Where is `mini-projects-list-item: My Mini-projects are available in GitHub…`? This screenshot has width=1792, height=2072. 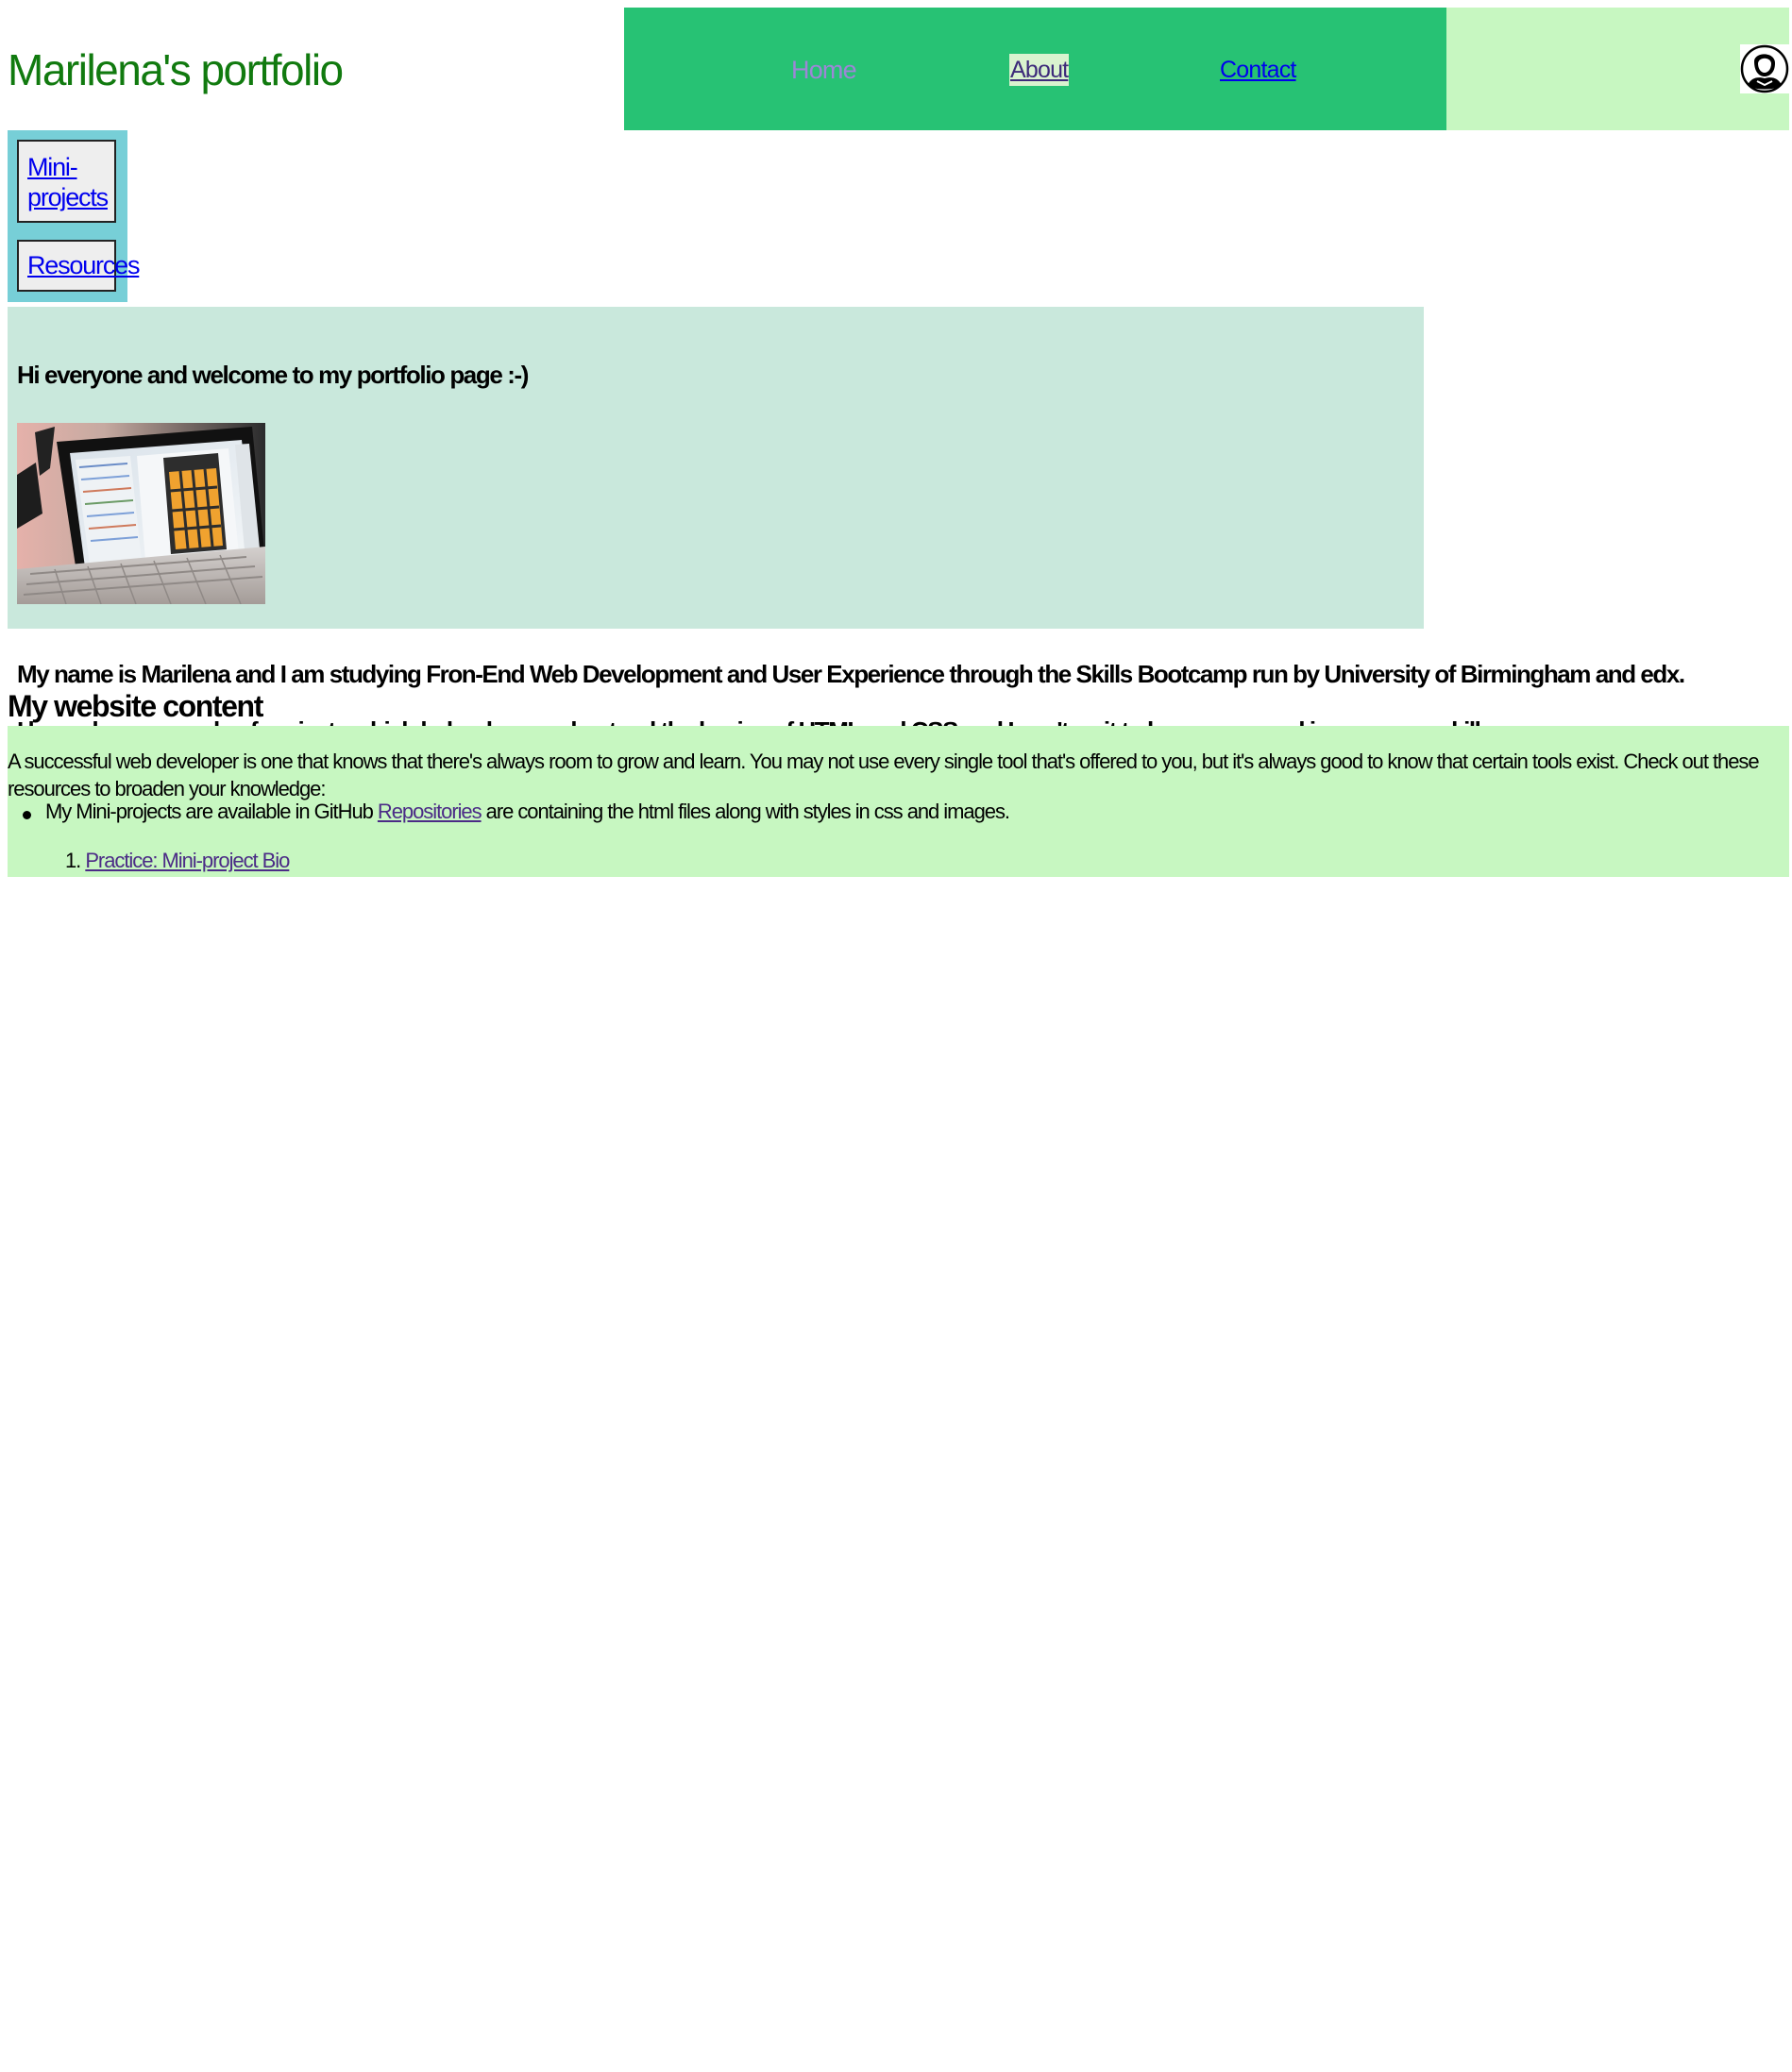 mini-projects-list-item: My Mini-projects are available in GitHub… is located at coordinates (528, 812).